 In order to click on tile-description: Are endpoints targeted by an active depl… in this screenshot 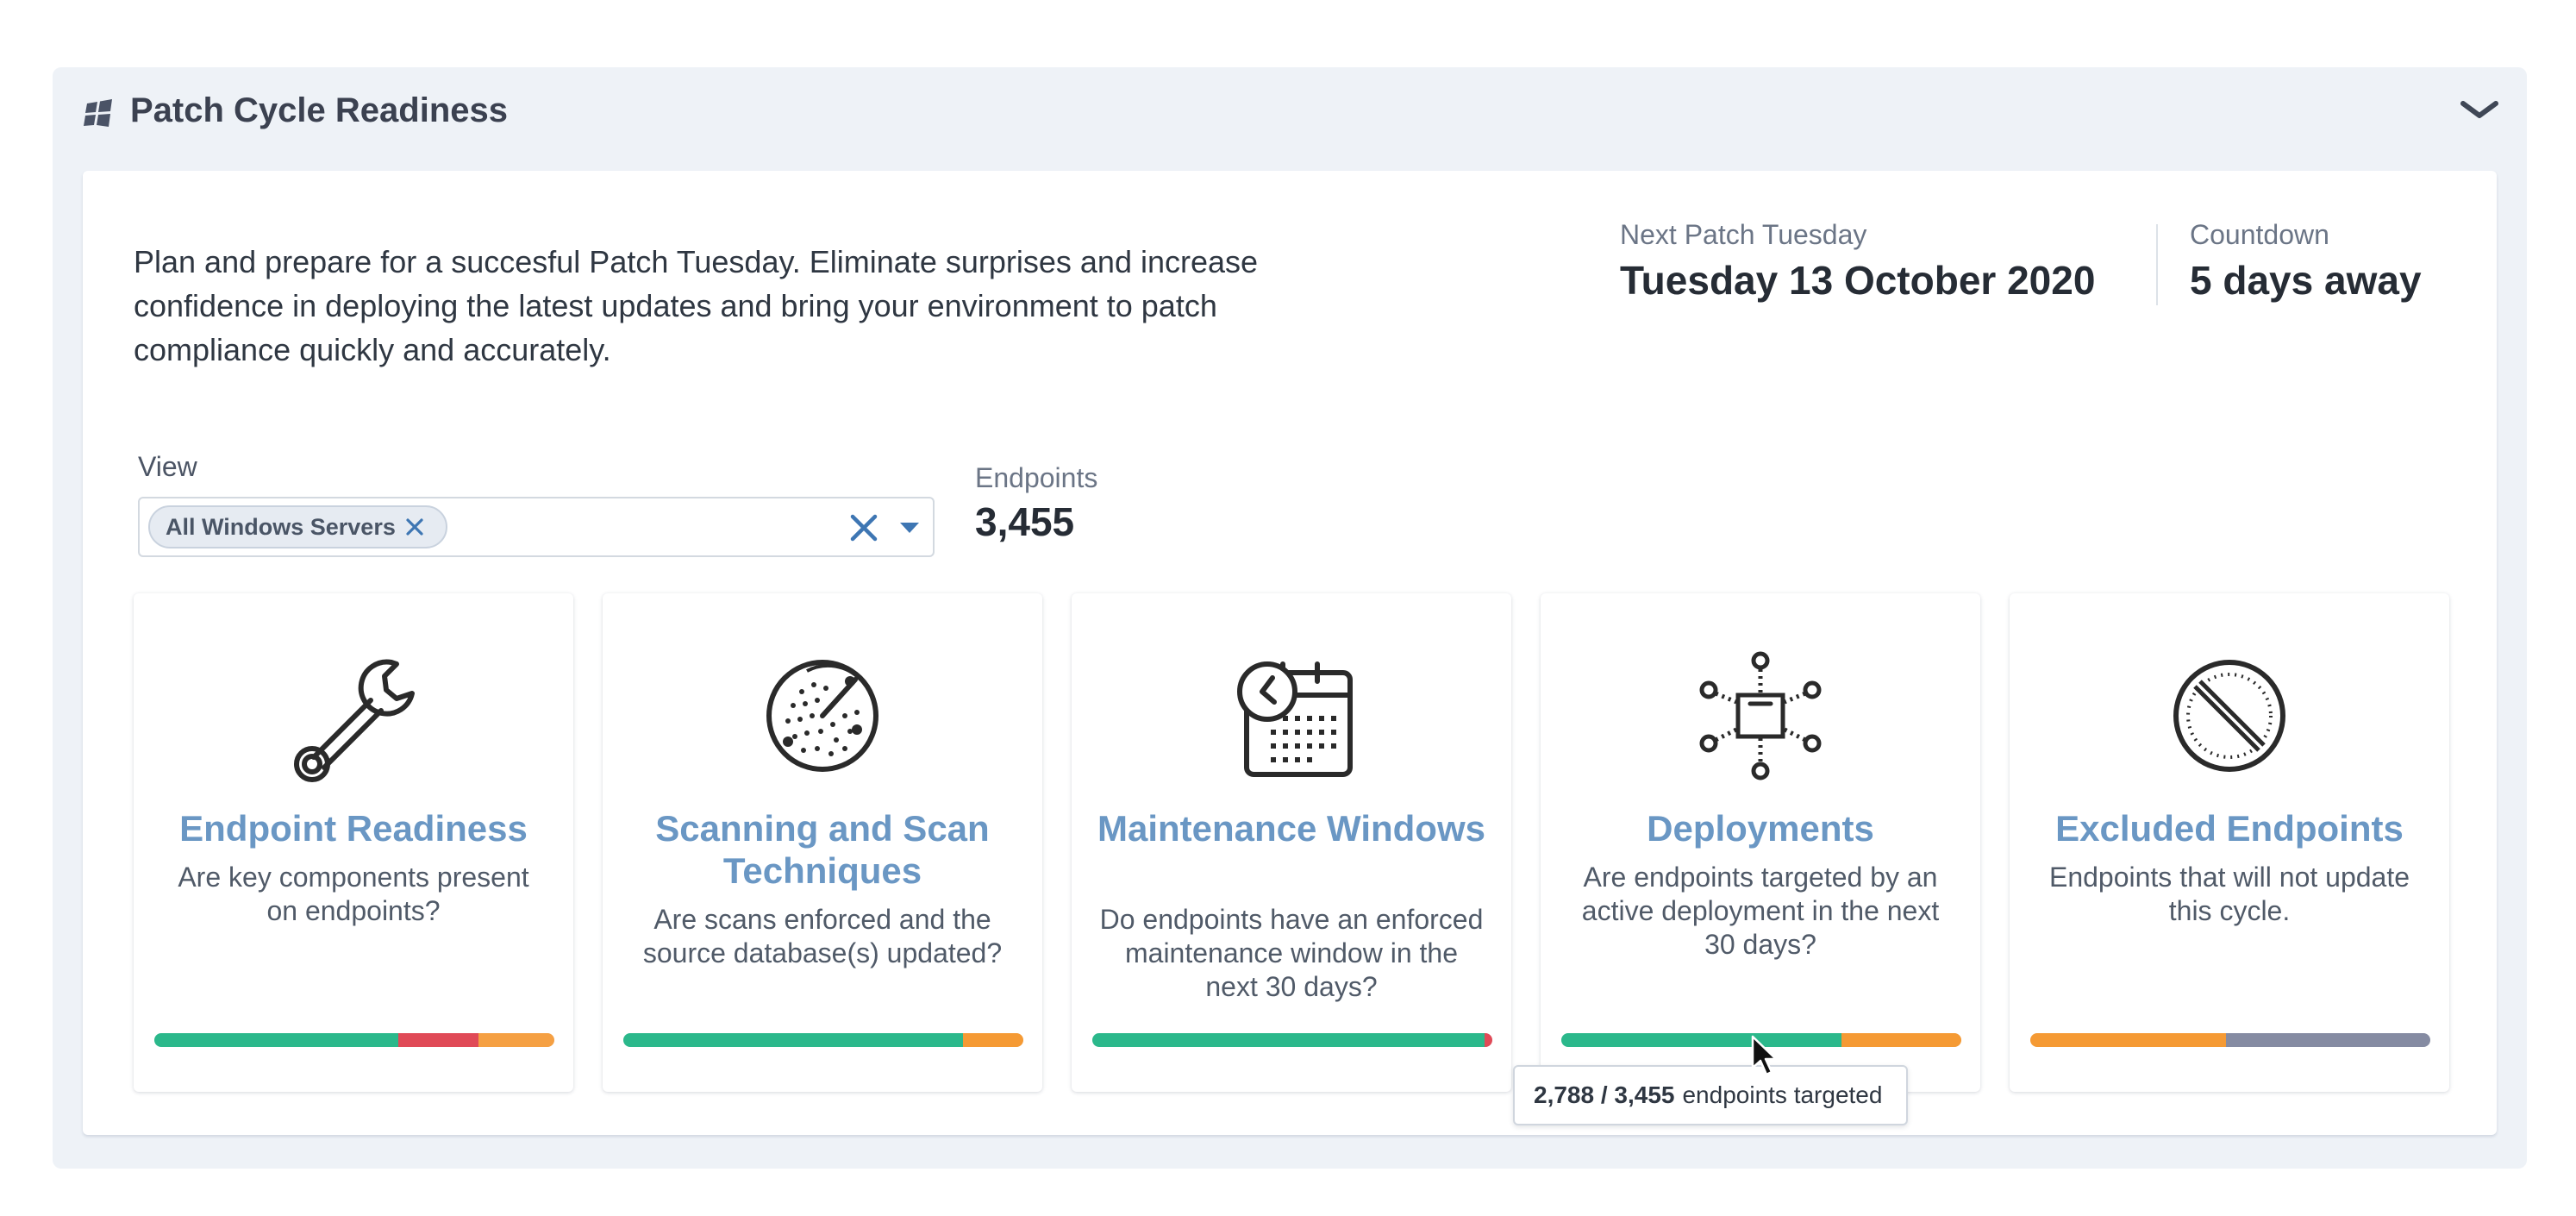, I will do `click(1760, 911)`.